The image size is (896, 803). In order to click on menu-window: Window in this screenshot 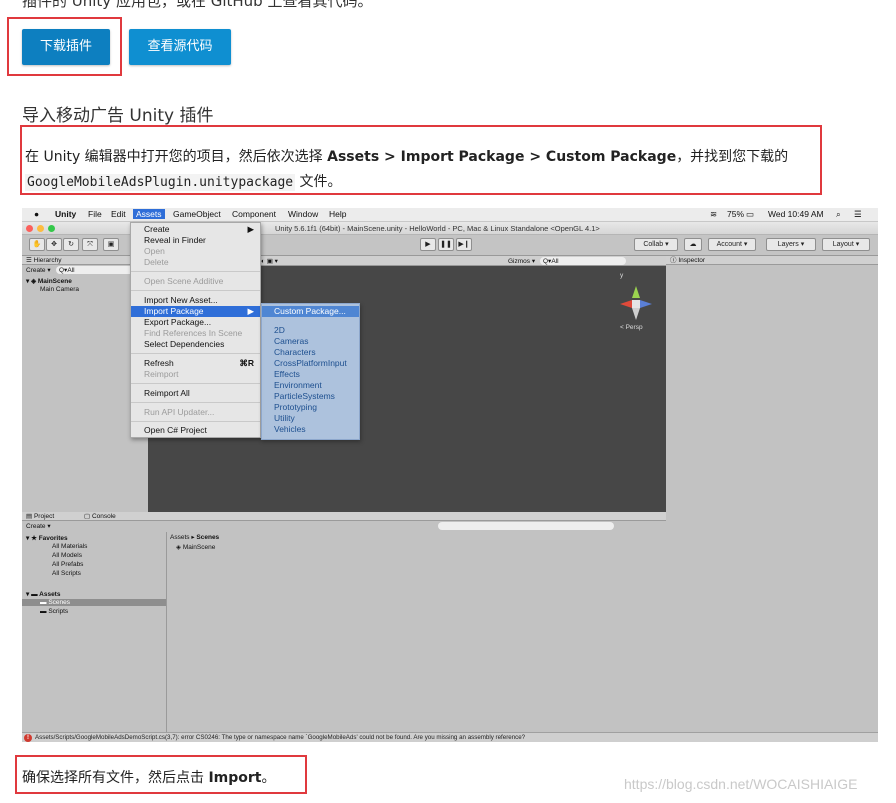, I will do `click(303, 214)`.